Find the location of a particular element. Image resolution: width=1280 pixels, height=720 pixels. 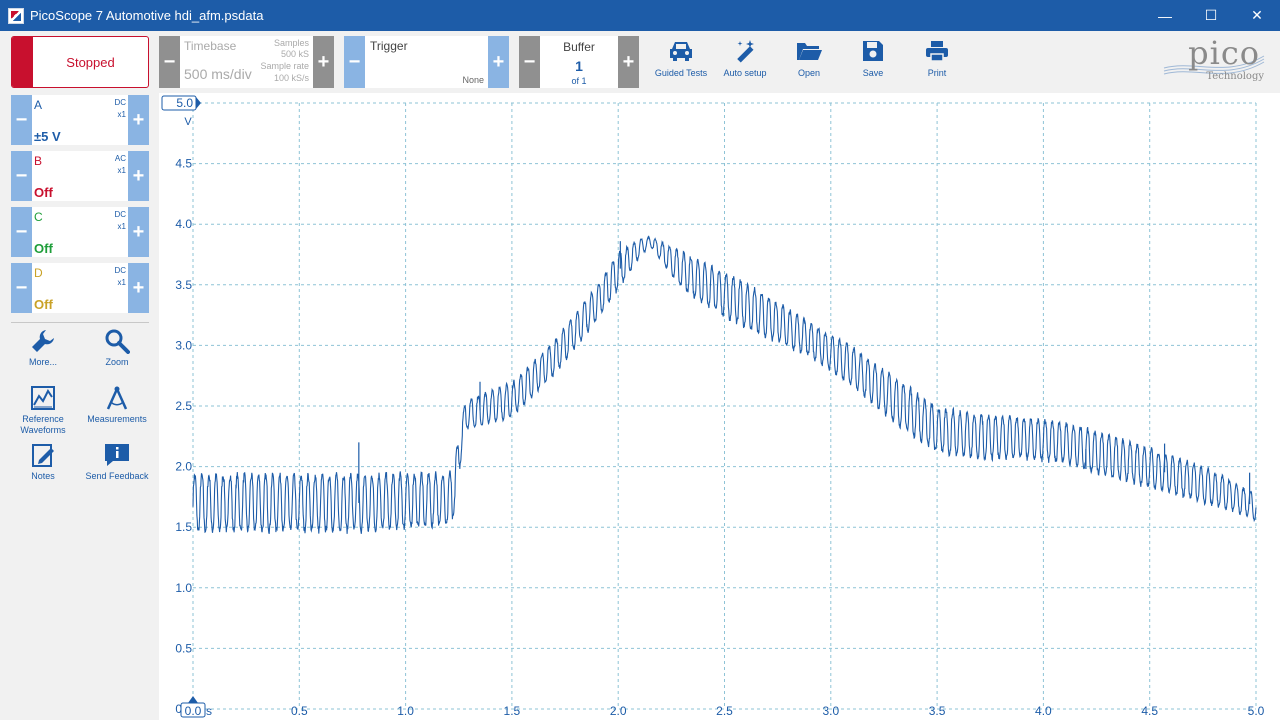

channel-a-display: A DC x1 ±5 V is located at coordinates (80, 120).